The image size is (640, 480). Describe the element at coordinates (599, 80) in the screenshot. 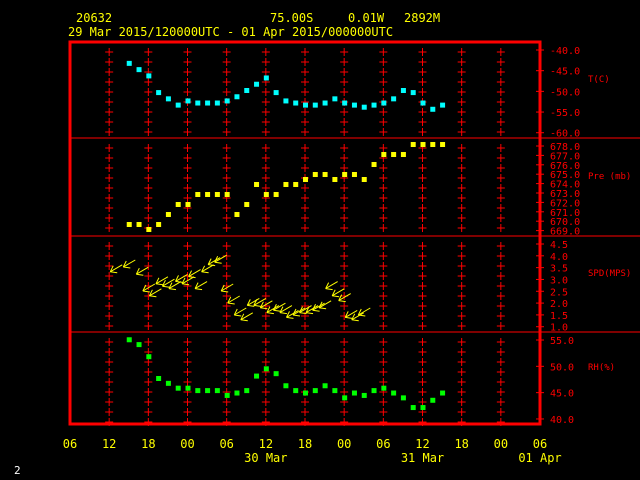

I see `y-axis-label: T(C)` at that location.